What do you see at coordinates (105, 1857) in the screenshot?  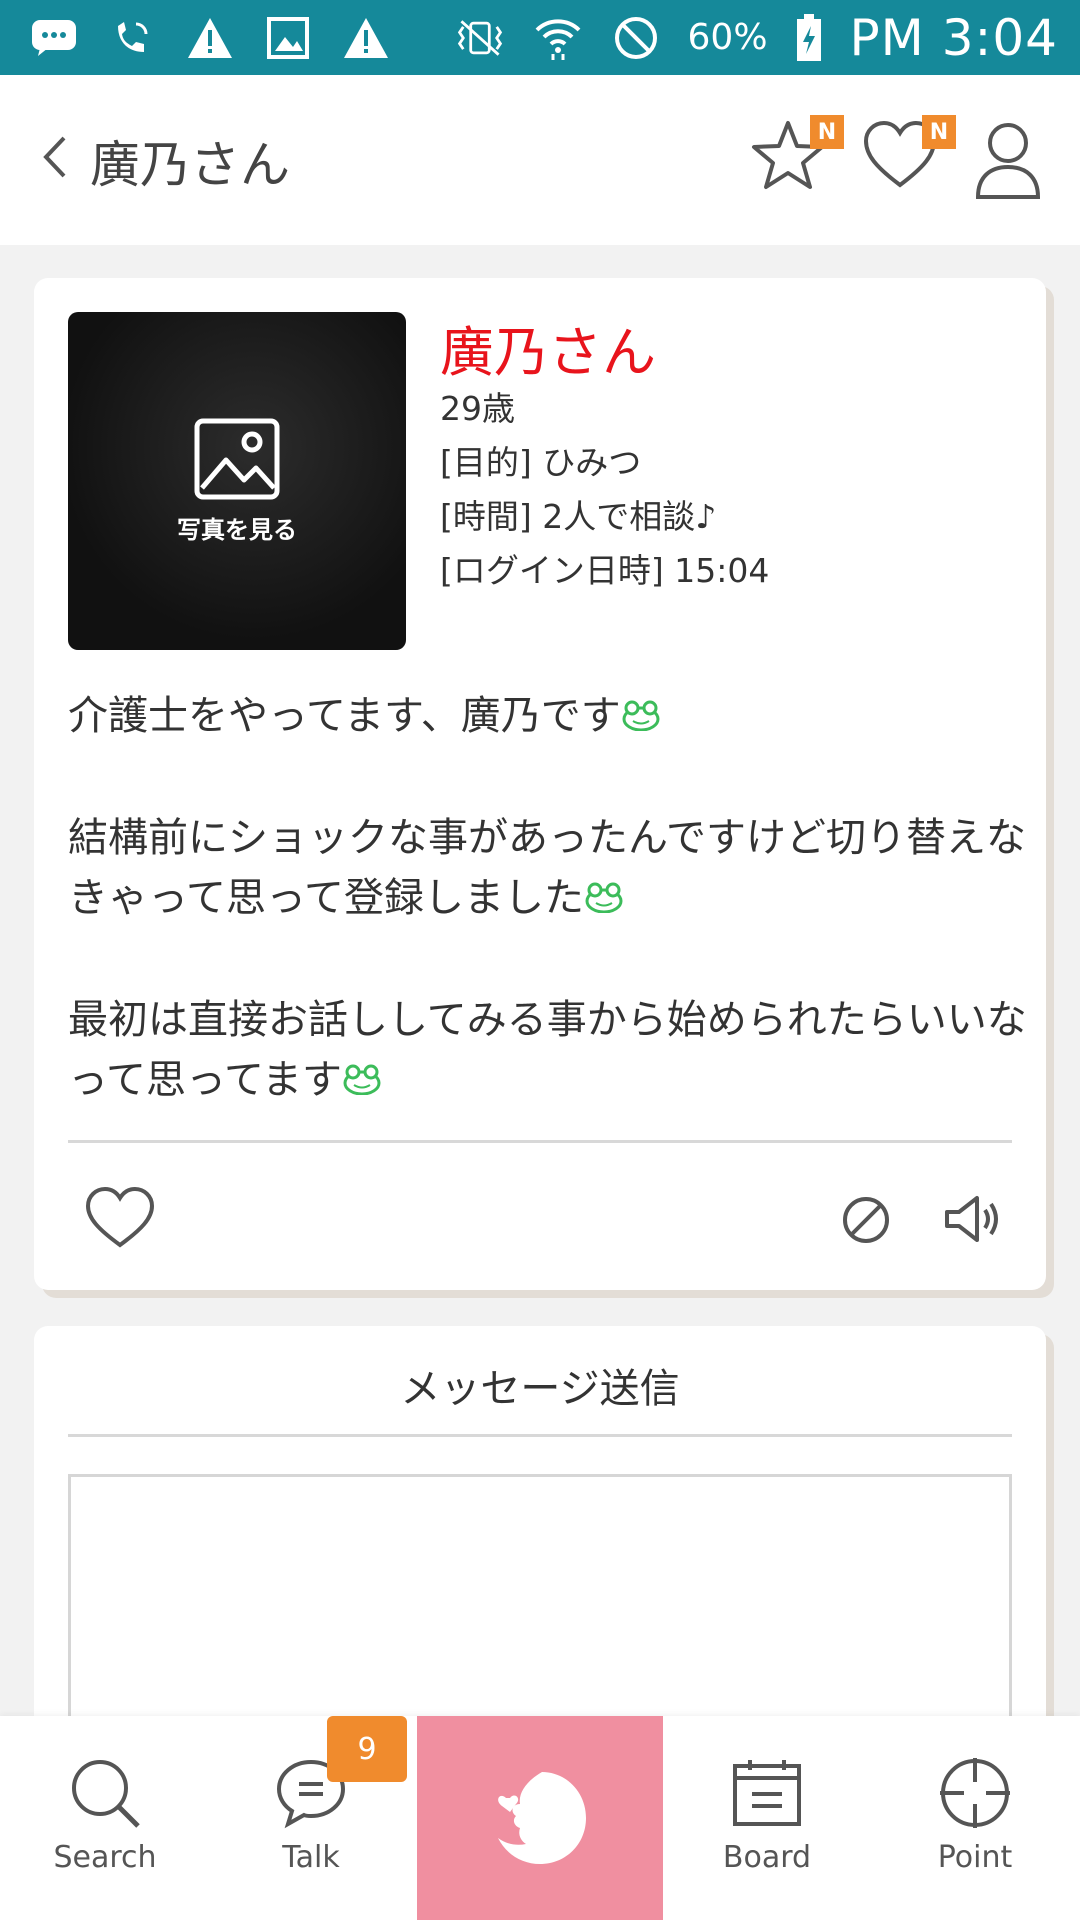 I see `nav-search-label: Search` at bounding box center [105, 1857].